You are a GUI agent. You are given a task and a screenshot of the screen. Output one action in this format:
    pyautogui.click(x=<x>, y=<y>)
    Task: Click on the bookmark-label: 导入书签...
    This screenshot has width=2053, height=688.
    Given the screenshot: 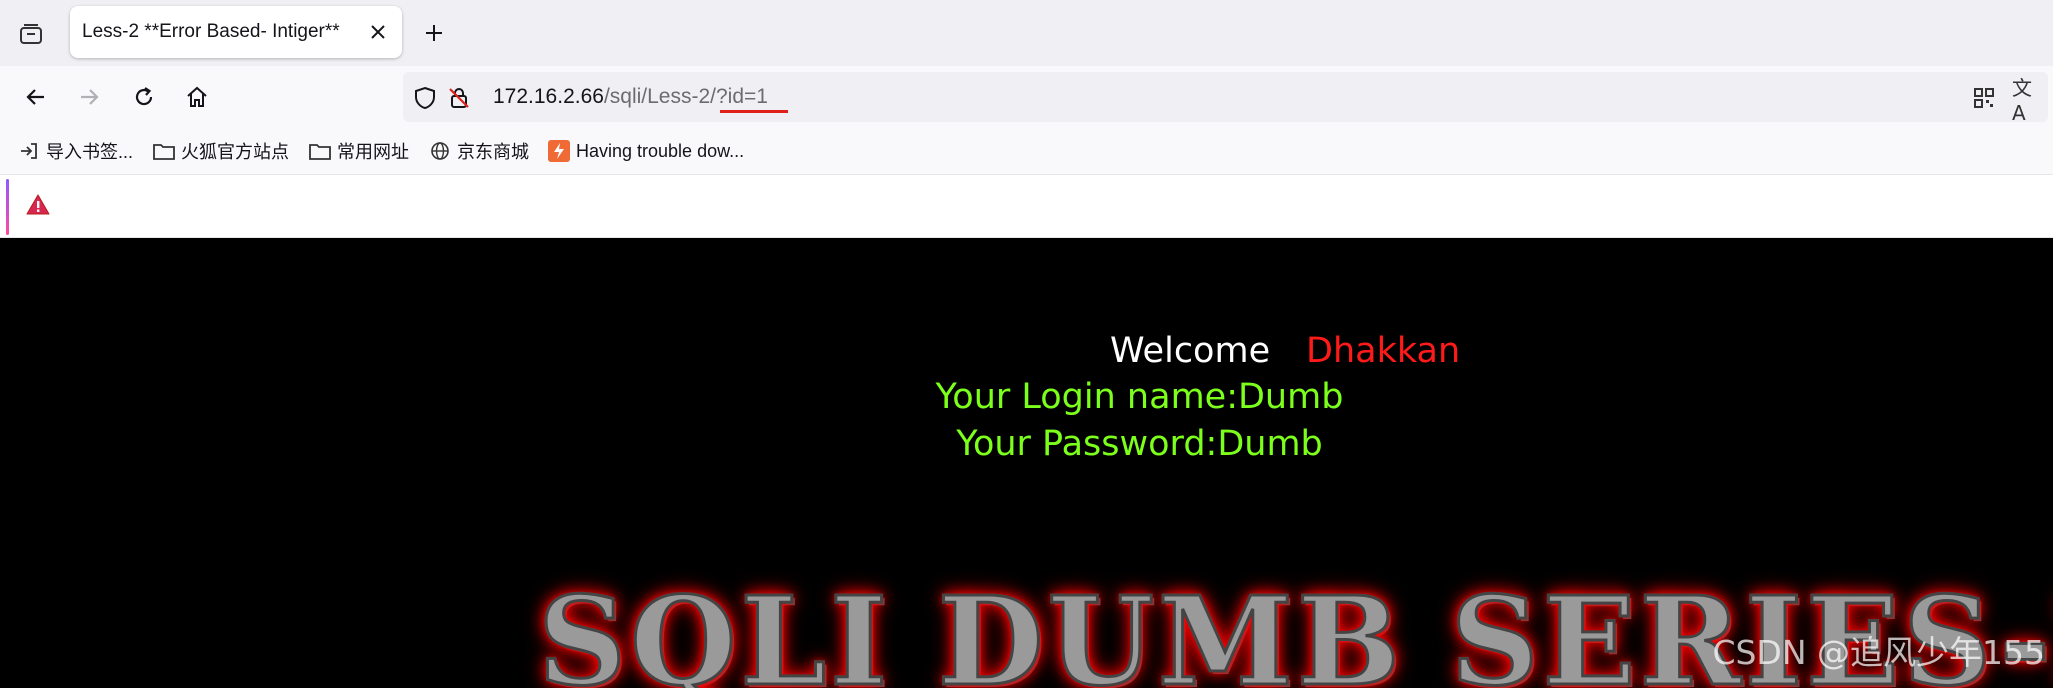 What is the action you would take?
    pyautogui.click(x=90, y=152)
    